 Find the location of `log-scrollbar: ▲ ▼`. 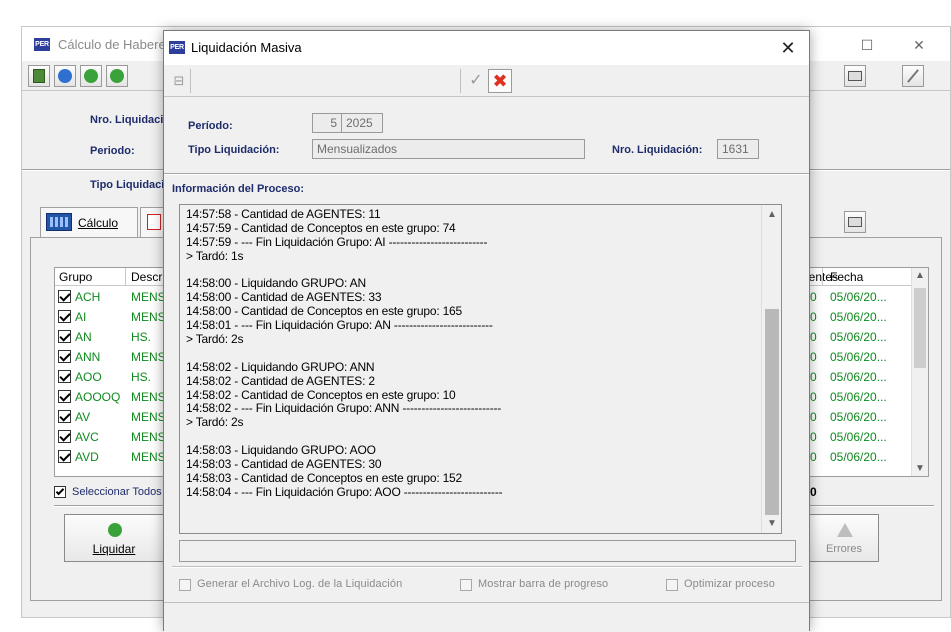

log-scrollbar: ▲ ▼ is located at coordinates (771, 369).